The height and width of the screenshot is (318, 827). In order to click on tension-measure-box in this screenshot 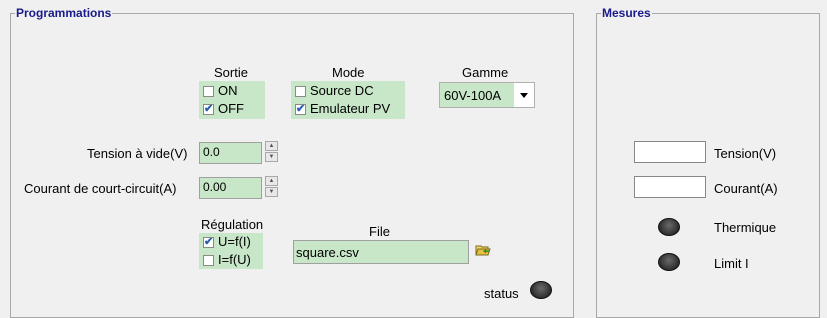, I will do `click(670, 152)`.